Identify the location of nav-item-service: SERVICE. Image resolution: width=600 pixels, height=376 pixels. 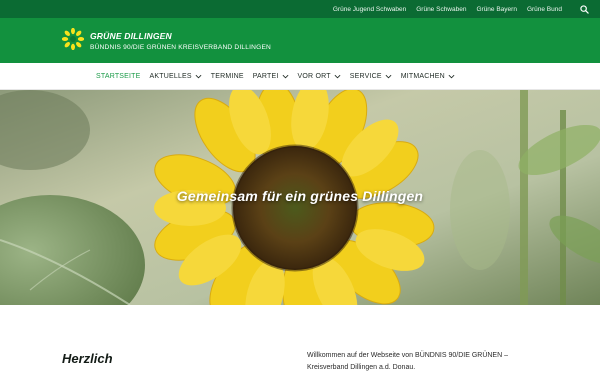
(371, 76).